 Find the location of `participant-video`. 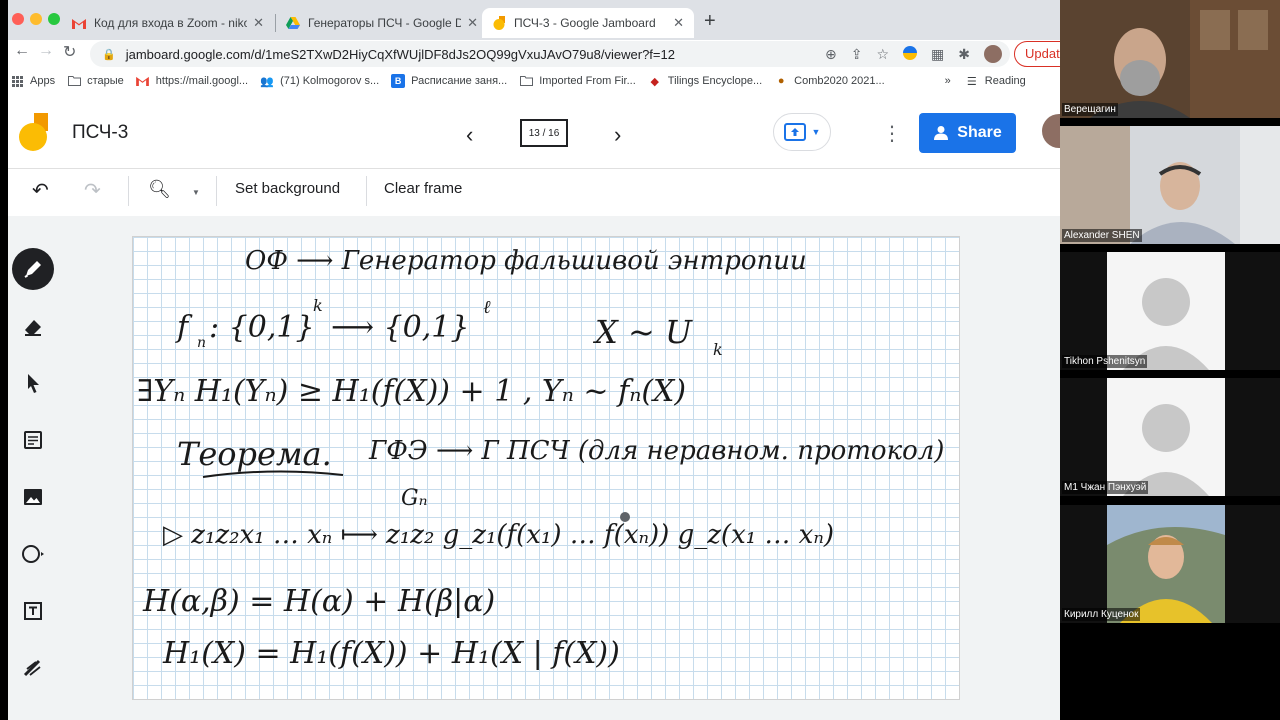

participant-video is located at coordinates (1170, 185).